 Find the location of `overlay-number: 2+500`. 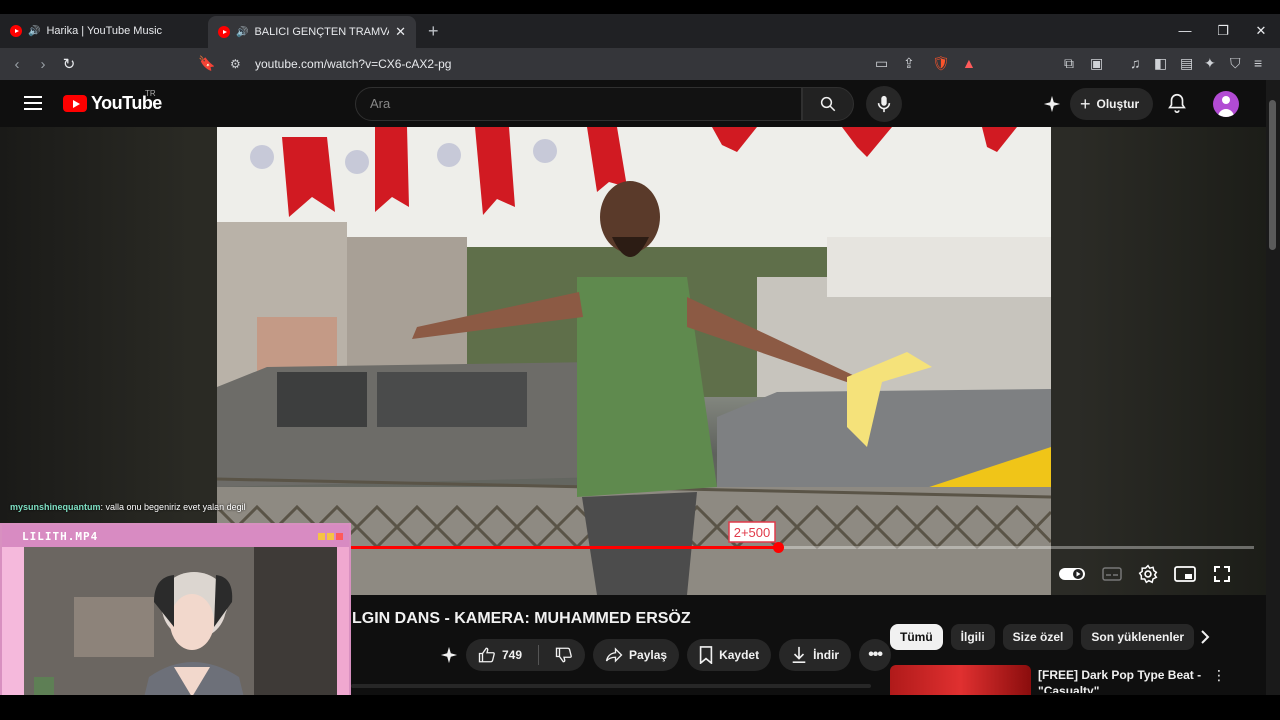

overlay-number: 2+500 is located at coordinates (752, 532).